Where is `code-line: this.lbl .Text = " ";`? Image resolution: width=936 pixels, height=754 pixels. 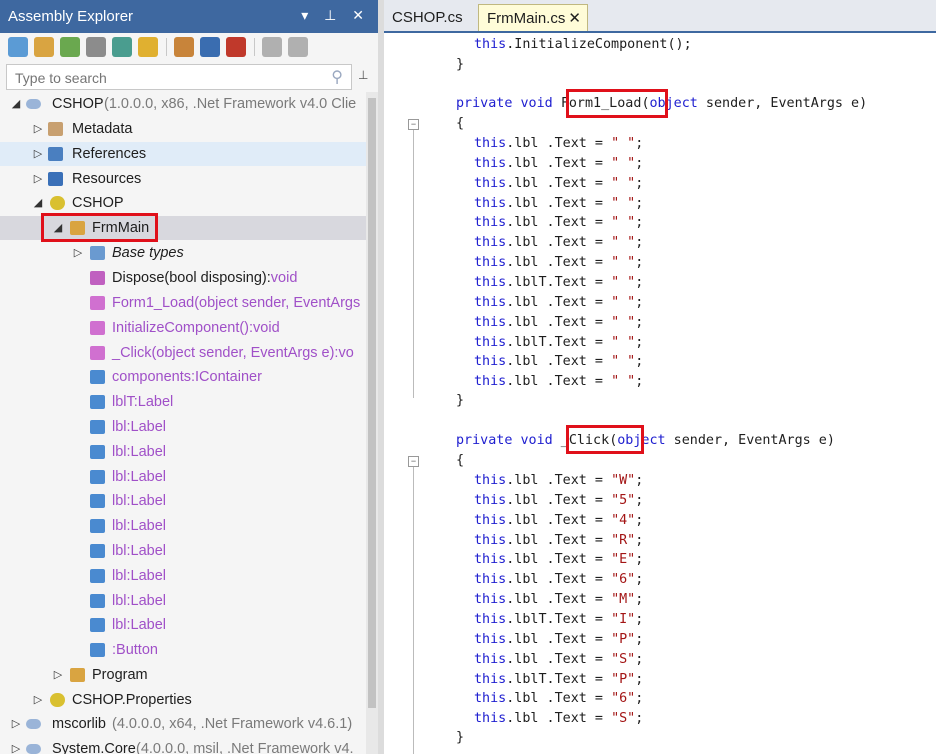
code-line: this.lbl .Text = " "; is located at coordinates (660, 223).